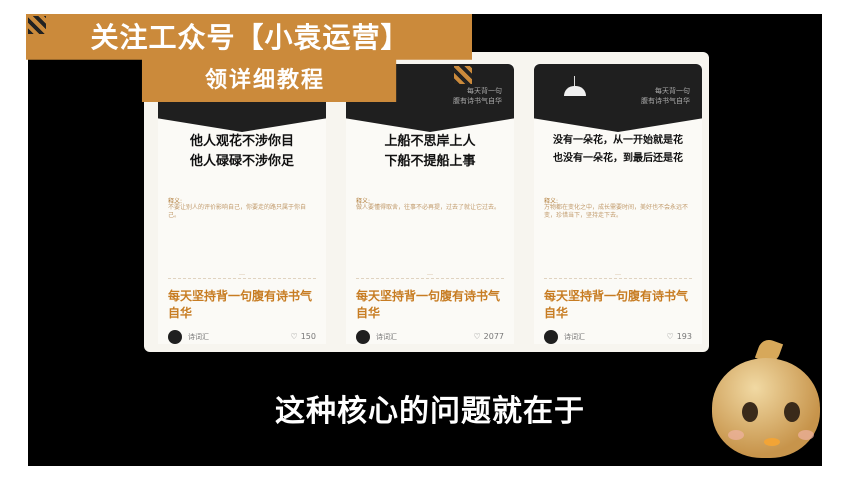  What do you see at coordinates (463, 75) in the screenshot?
I see `pixel-decoration` at bounding box center [463, 75].